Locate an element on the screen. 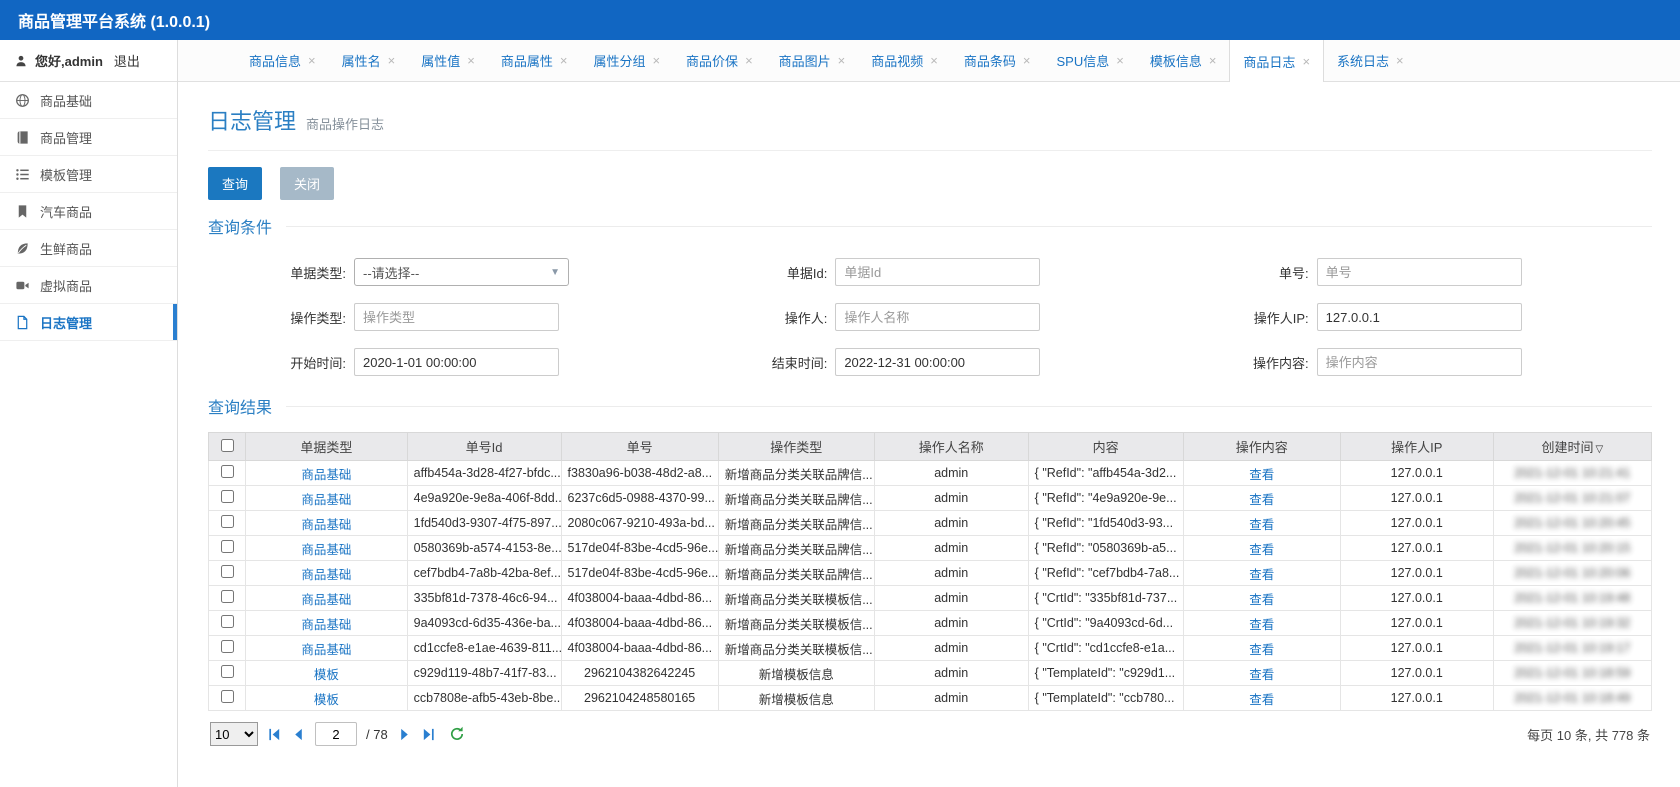 This screenshot has height=787, width=1680. operator-input is located at coordinates (938, 317).